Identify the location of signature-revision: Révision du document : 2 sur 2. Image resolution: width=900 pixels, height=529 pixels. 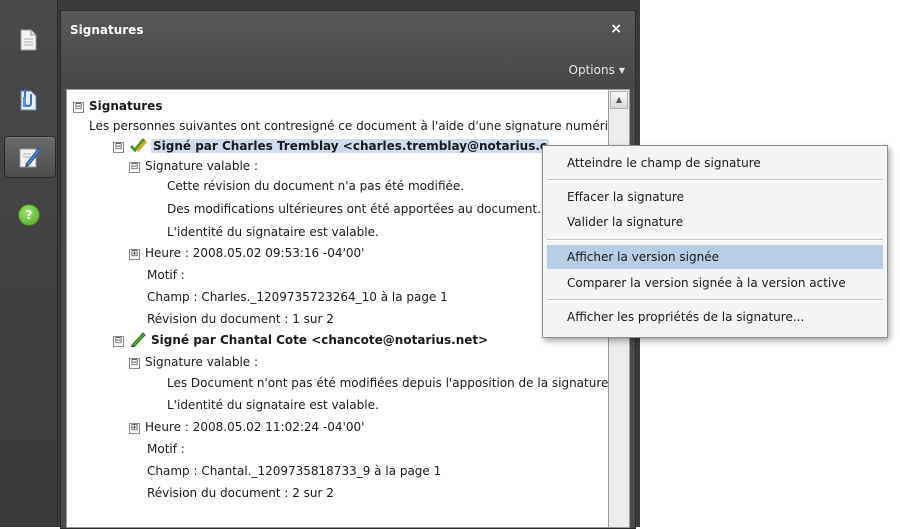
(240, 493).